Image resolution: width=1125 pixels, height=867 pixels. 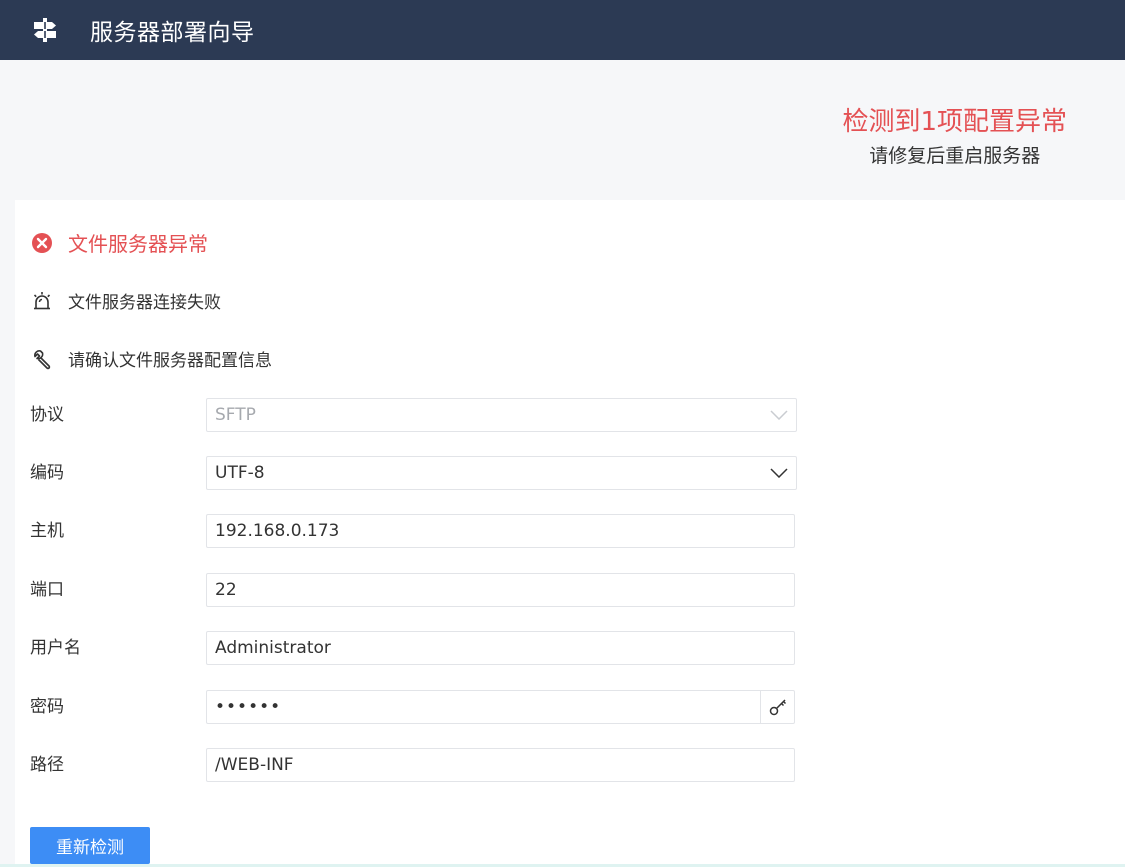 I want to click on username-value: Administrator, so click(x=273, y=648).